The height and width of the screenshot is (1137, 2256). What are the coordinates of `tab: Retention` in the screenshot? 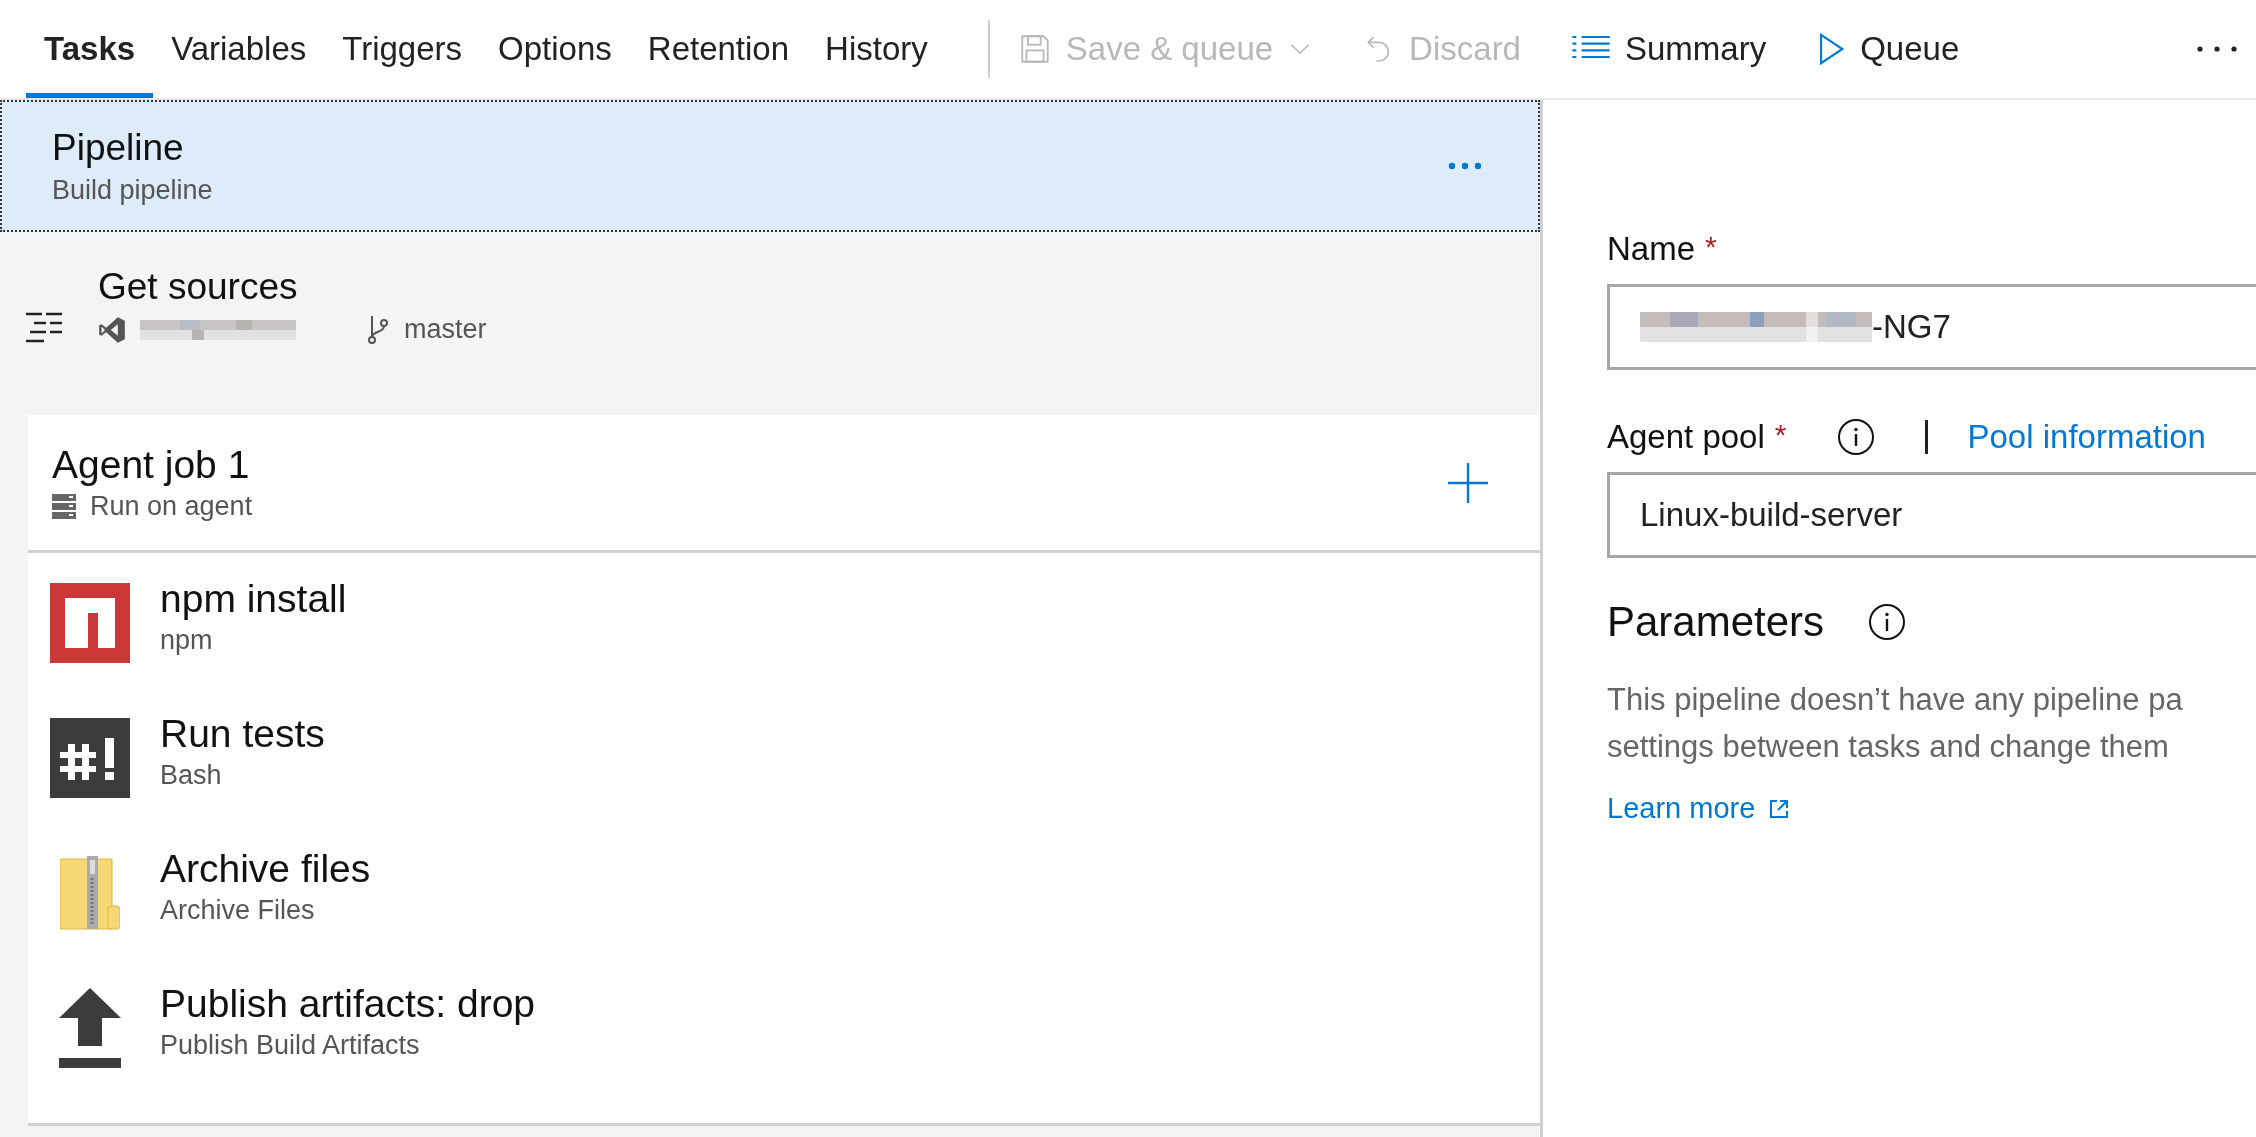 It's located at (718, 49).